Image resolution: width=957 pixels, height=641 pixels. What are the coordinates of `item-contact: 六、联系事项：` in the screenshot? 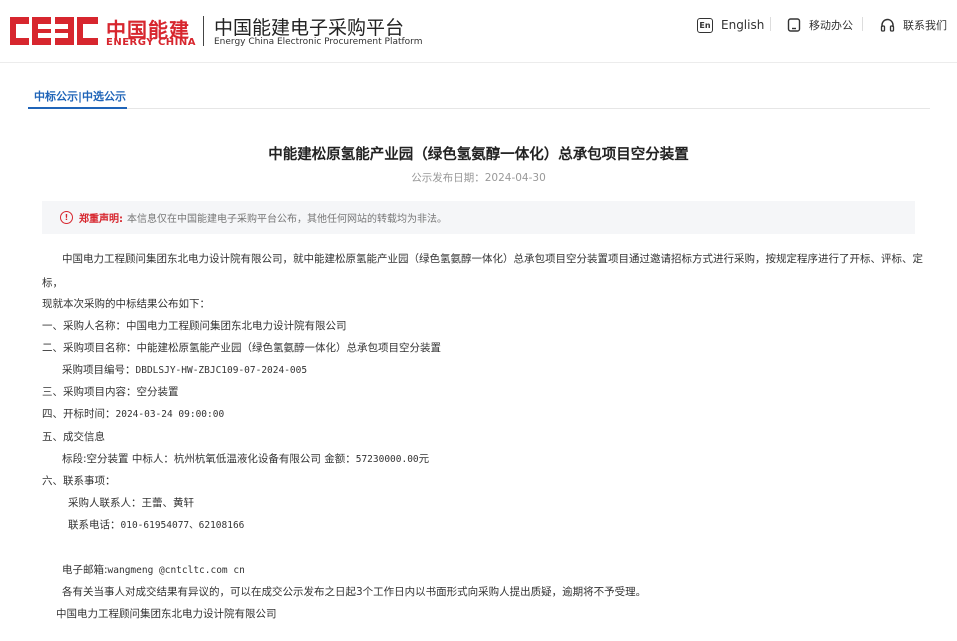 It's located at (79, 481).